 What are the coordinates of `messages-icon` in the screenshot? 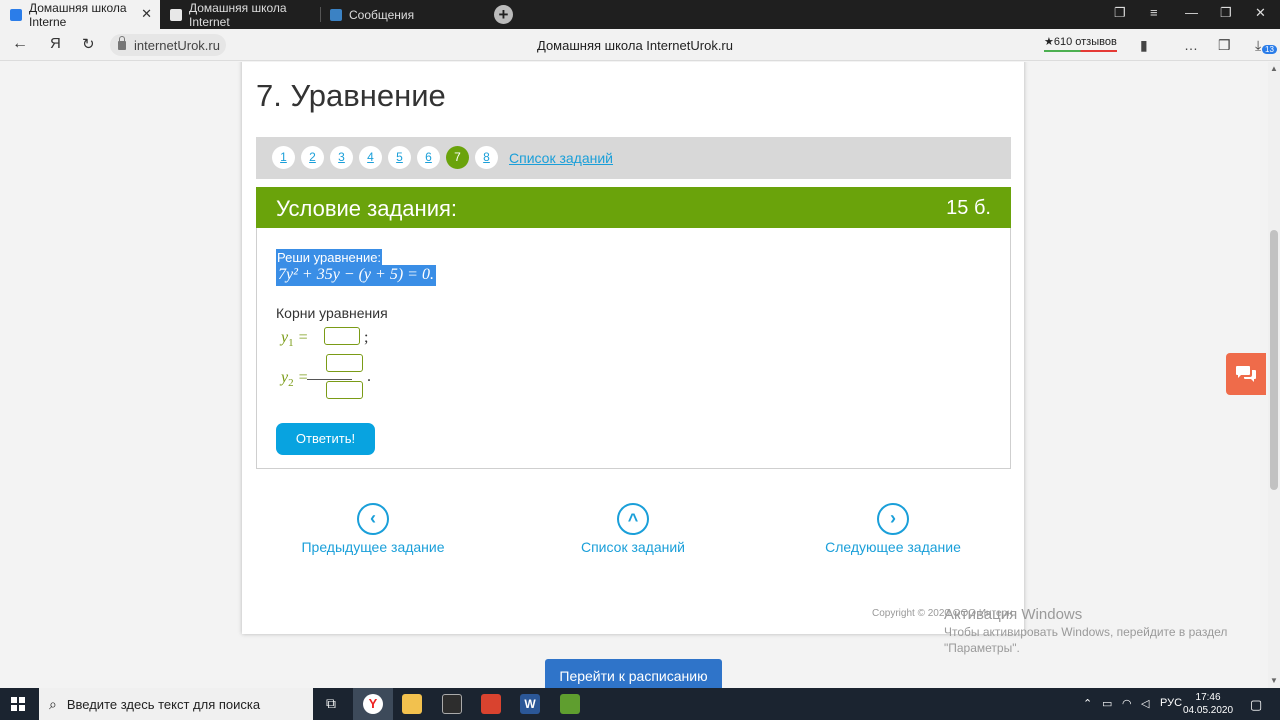 It's located at (336, 14).